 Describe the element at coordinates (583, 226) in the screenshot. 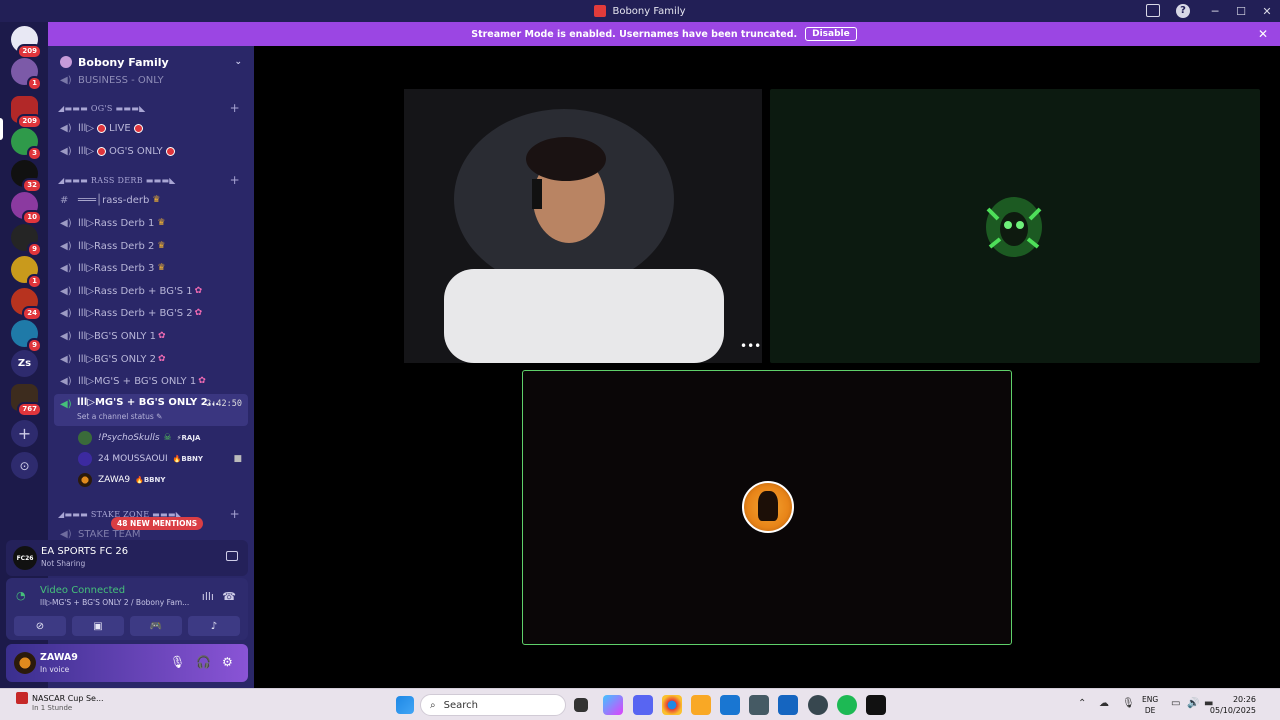

I see `video-tile-camera: •••` at that location.